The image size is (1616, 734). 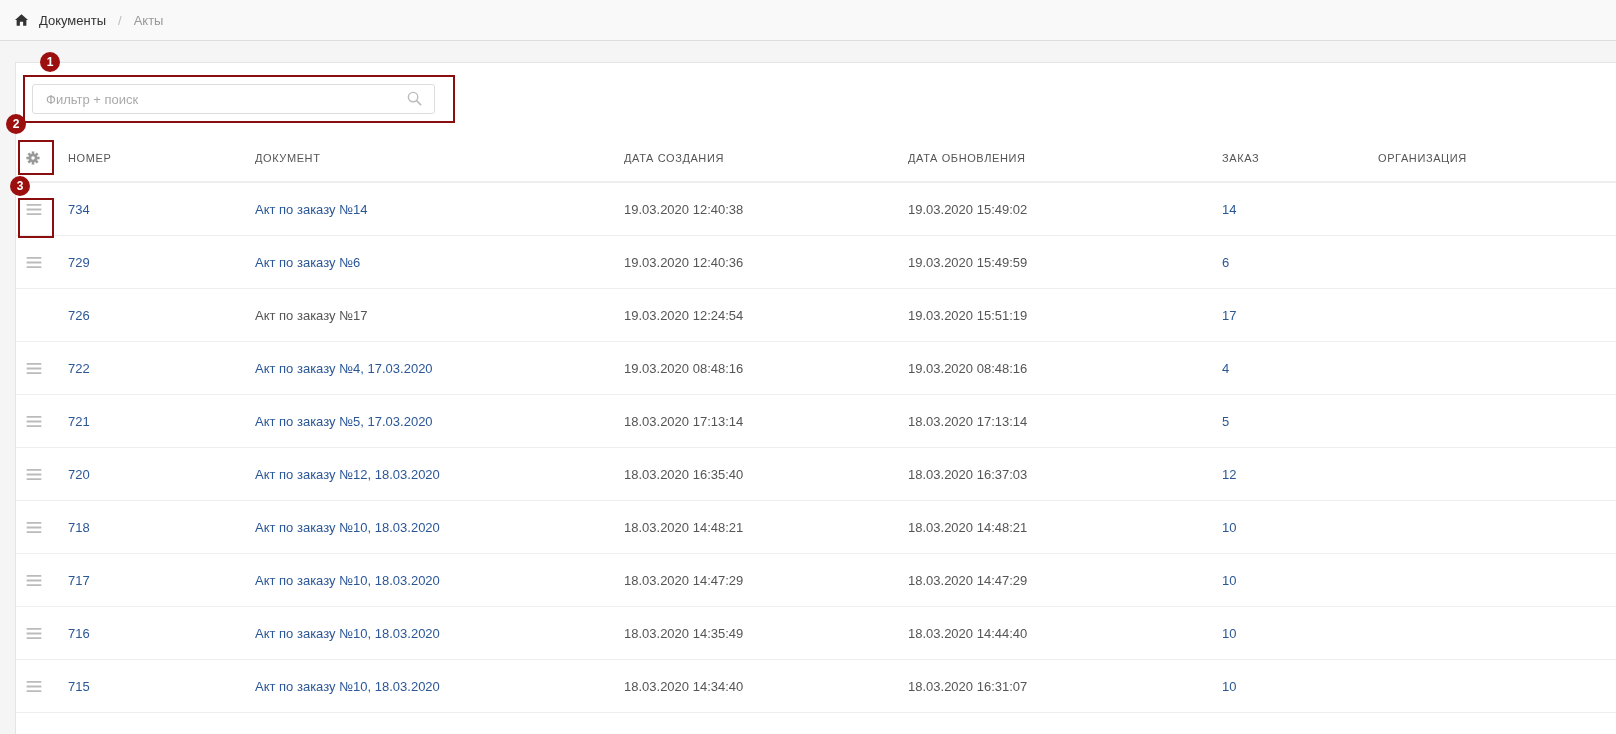 I want to click on document-link: Акт по заказу №6, so click(x=308, y=262).